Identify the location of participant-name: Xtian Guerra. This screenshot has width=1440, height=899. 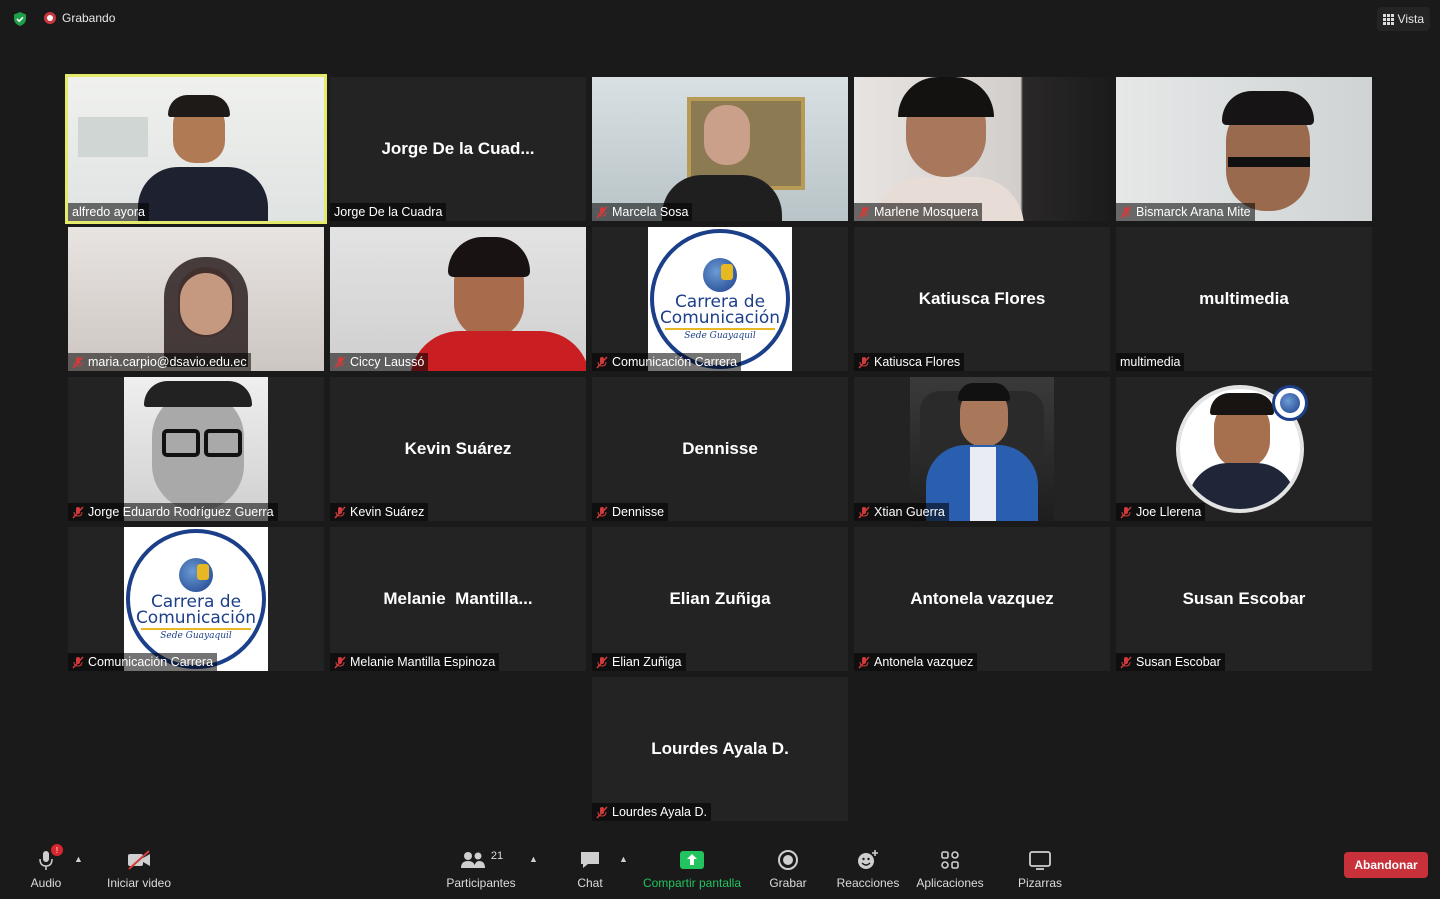
(909, 512).